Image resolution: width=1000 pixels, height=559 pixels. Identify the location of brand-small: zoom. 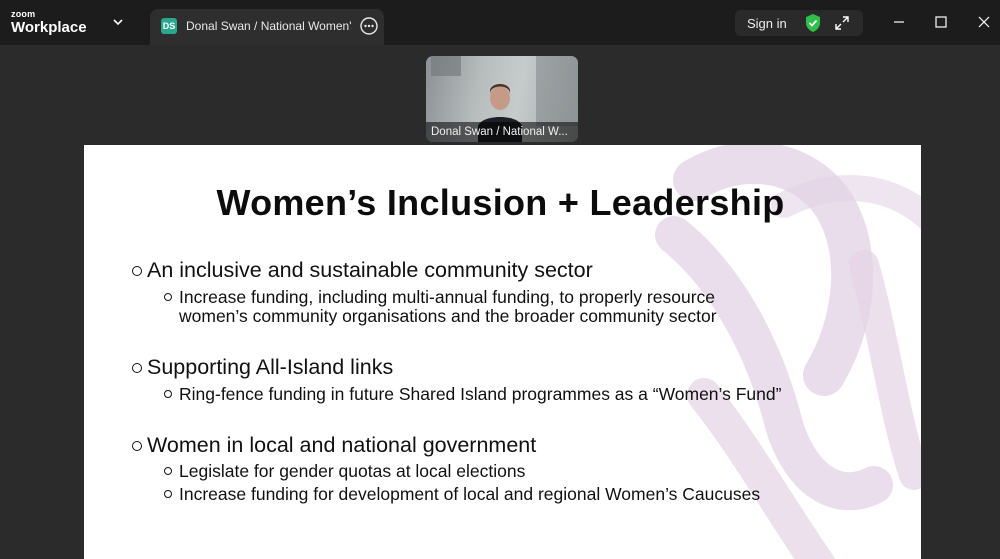
(23, 14).